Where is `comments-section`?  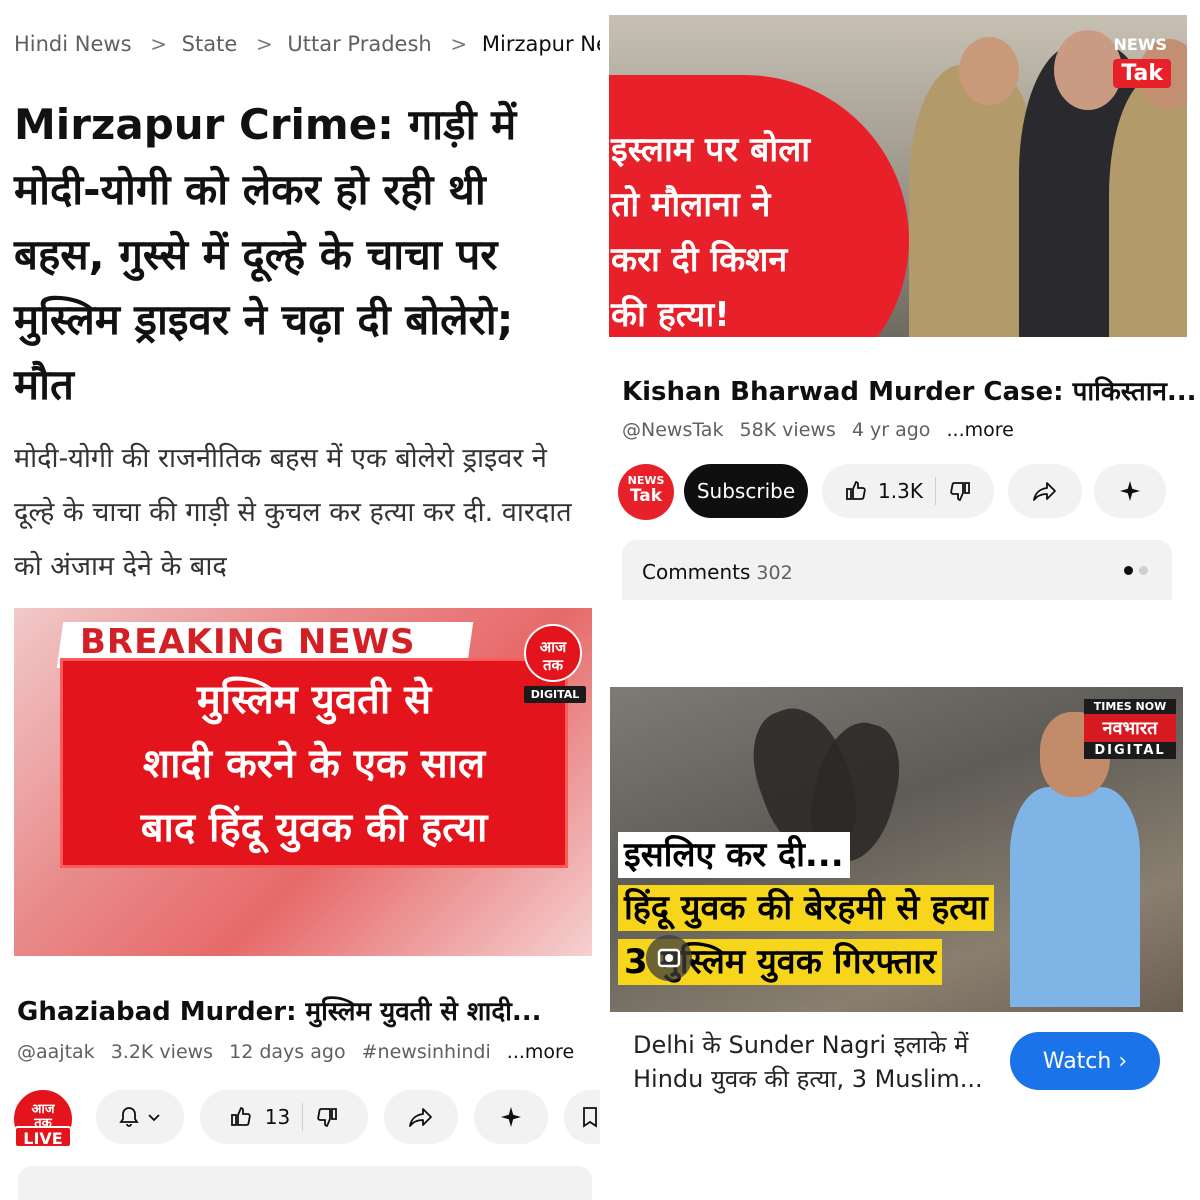 comments-section is located at coordinates (305, 1183).